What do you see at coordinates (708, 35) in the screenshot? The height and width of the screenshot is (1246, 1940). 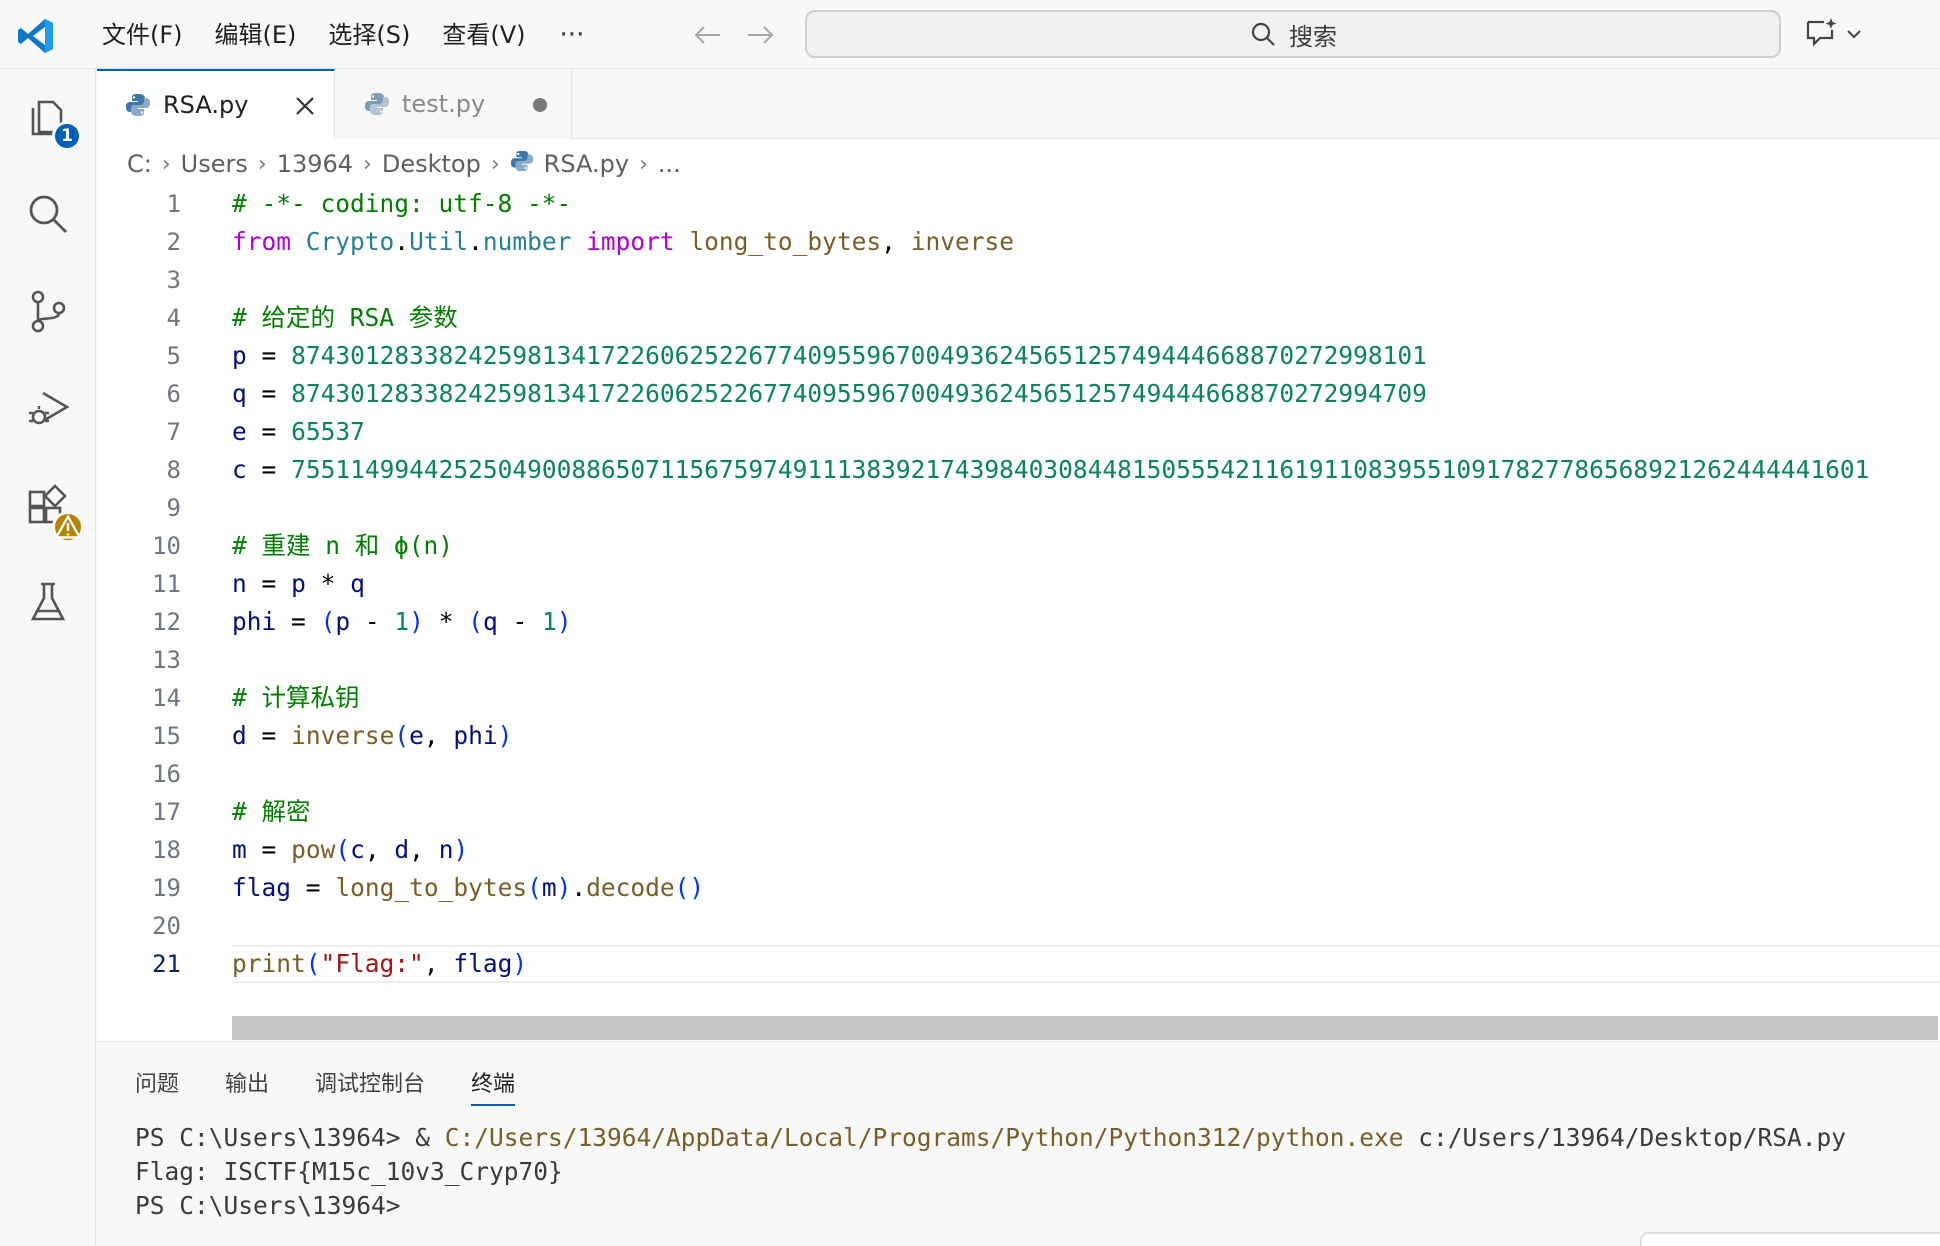 I see `back-arrow-icon` at bounding box center [708, 35].